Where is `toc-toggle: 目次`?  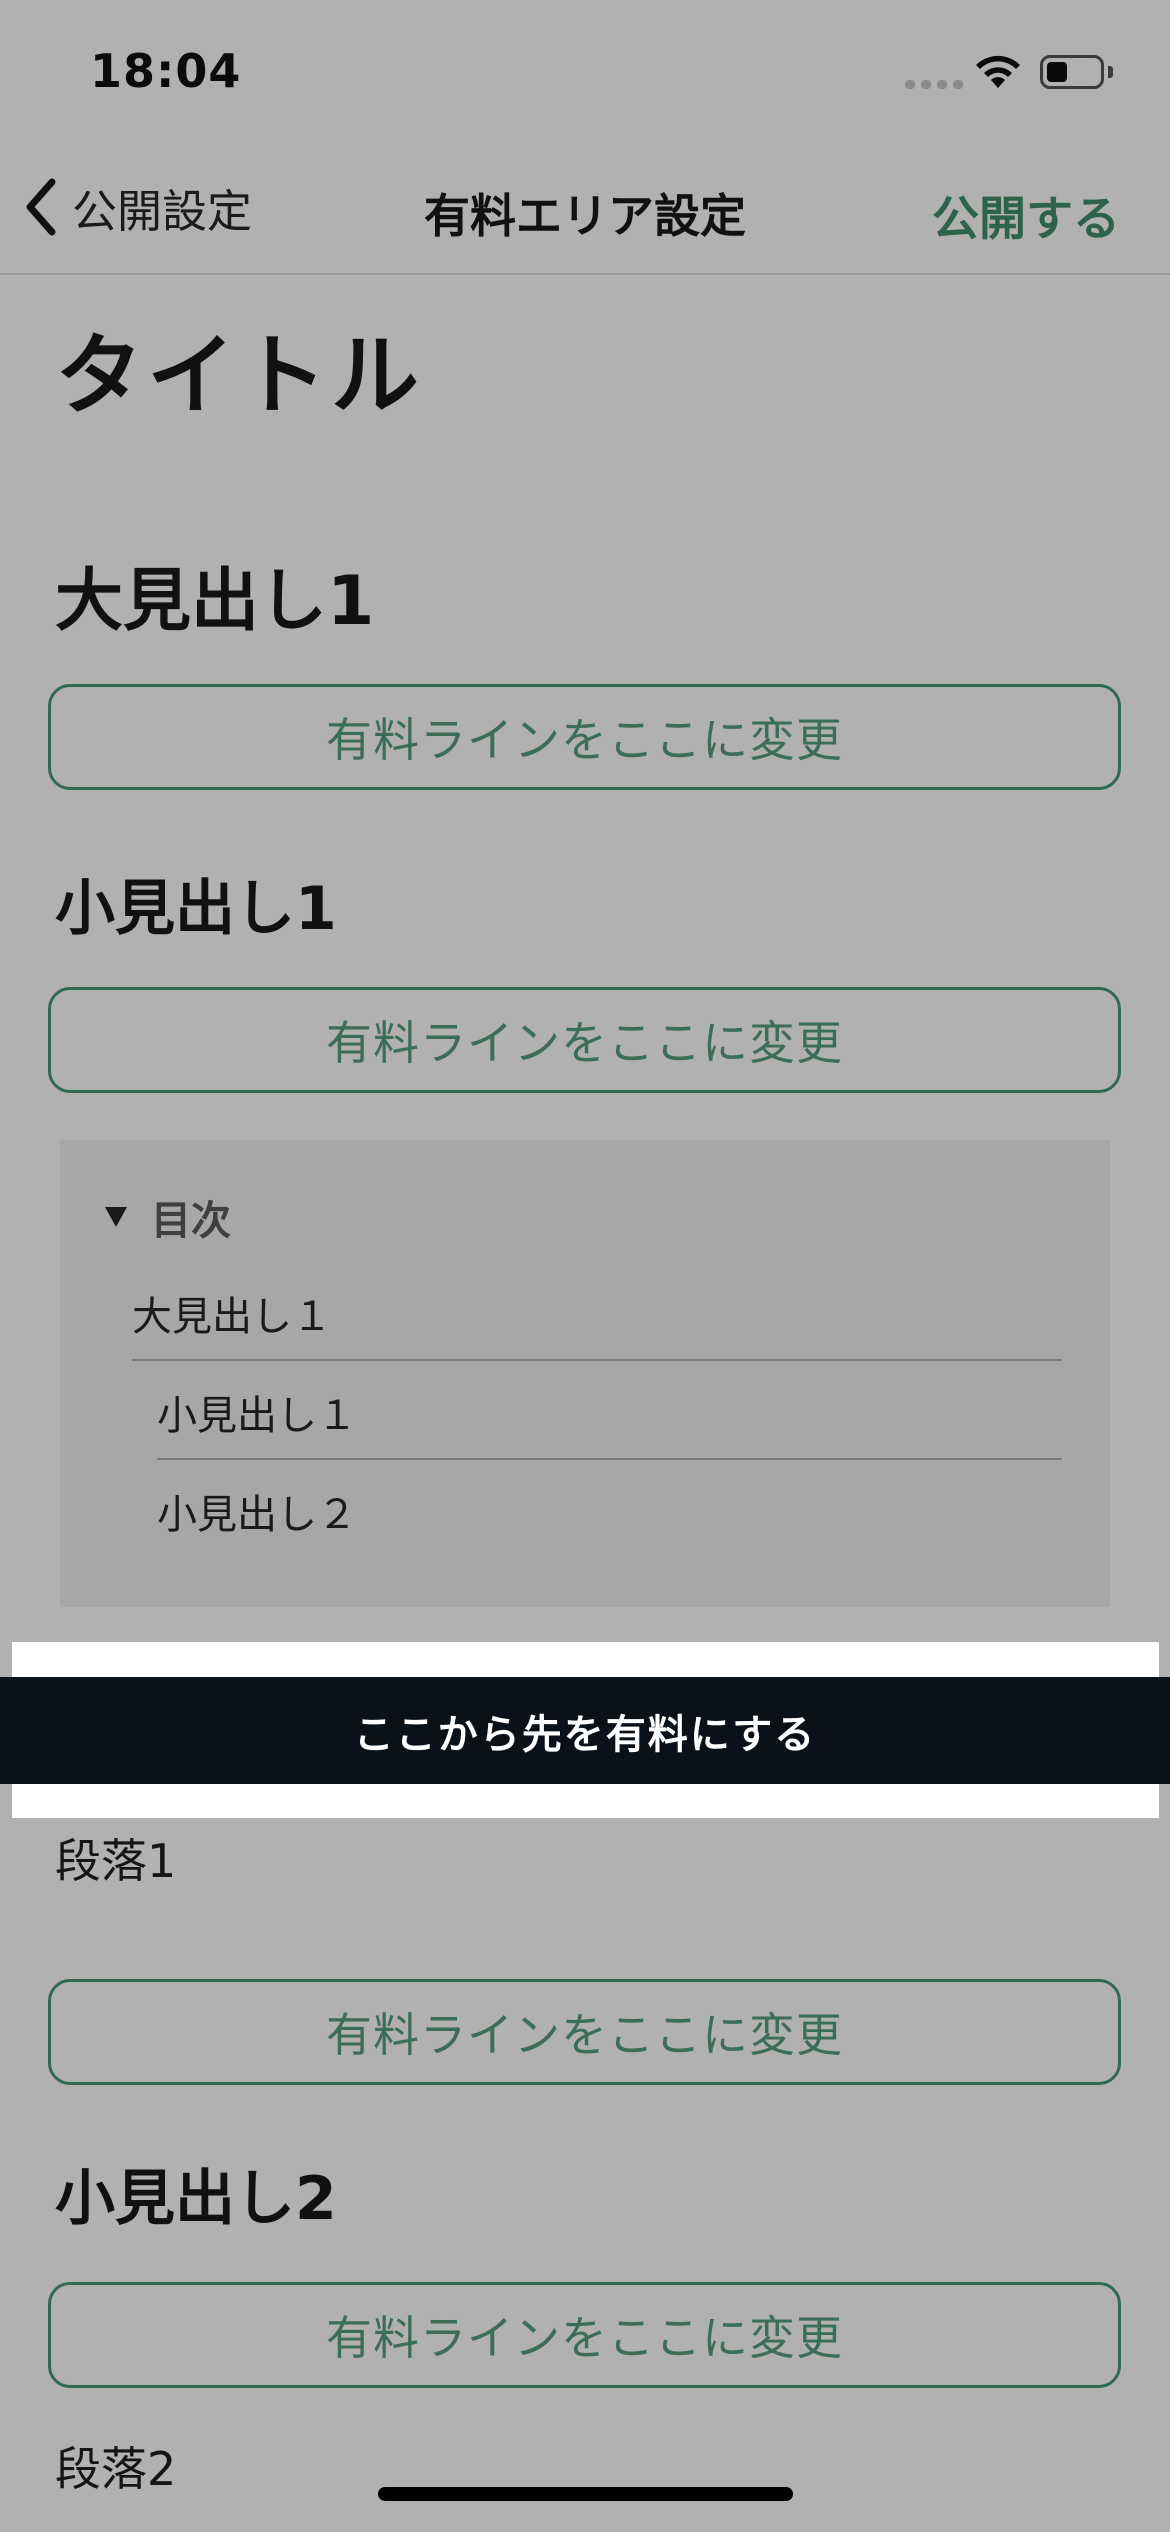 toc-toggle: 目次 is located at coordinates (168, 1217).